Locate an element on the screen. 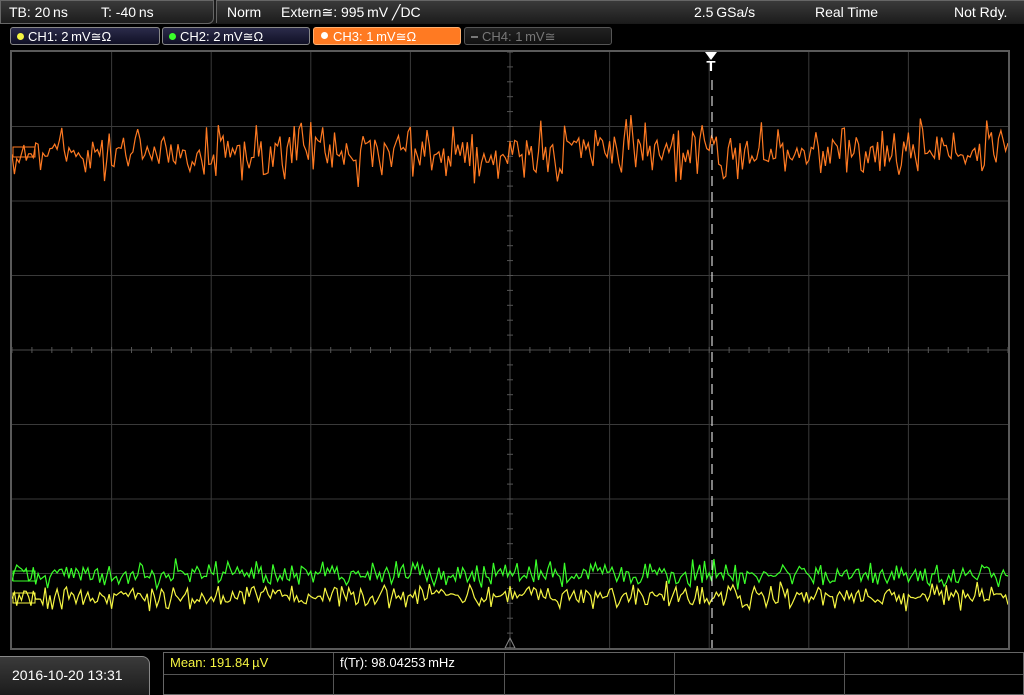 Image resolution: width=1024 pixels, height=695 pixels. channel-4-dash-icon is located at coordinates (474, 37).